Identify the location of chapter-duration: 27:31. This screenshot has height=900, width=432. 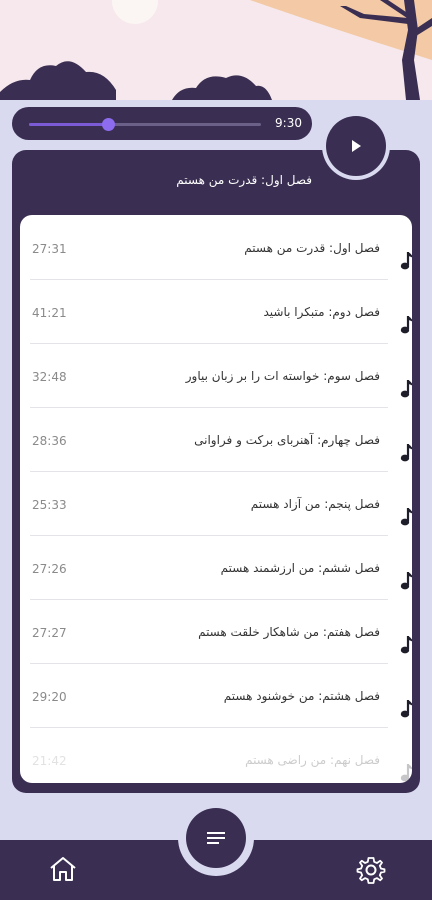
(49, 249).